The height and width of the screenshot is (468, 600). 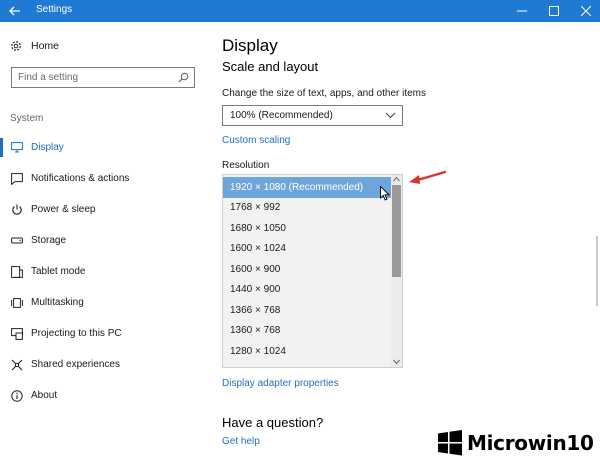 What do you see at coordinates (63, 209) in the screenshot?
I see `sidebar-item-label: Power & sleep` at bounding box center [63, 209].